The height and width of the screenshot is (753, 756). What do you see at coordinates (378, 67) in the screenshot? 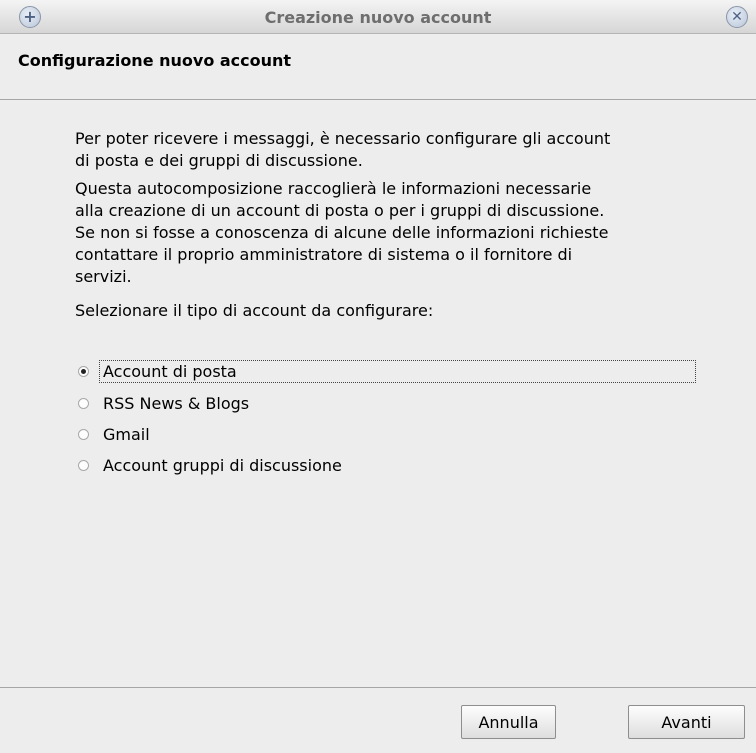
I see `wizard-header: Configurazione nuovo account` at bounding box center [378, 67].